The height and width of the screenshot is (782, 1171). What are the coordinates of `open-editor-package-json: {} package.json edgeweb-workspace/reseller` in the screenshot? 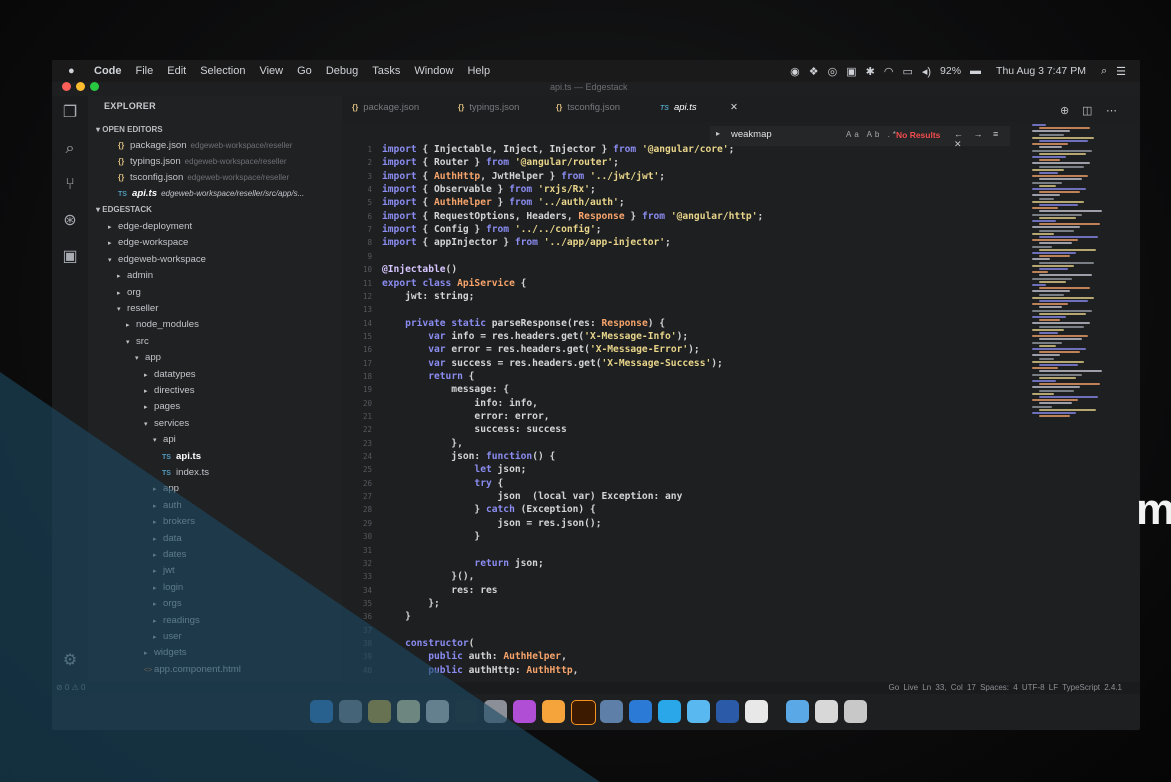 It's located at (205, 145).